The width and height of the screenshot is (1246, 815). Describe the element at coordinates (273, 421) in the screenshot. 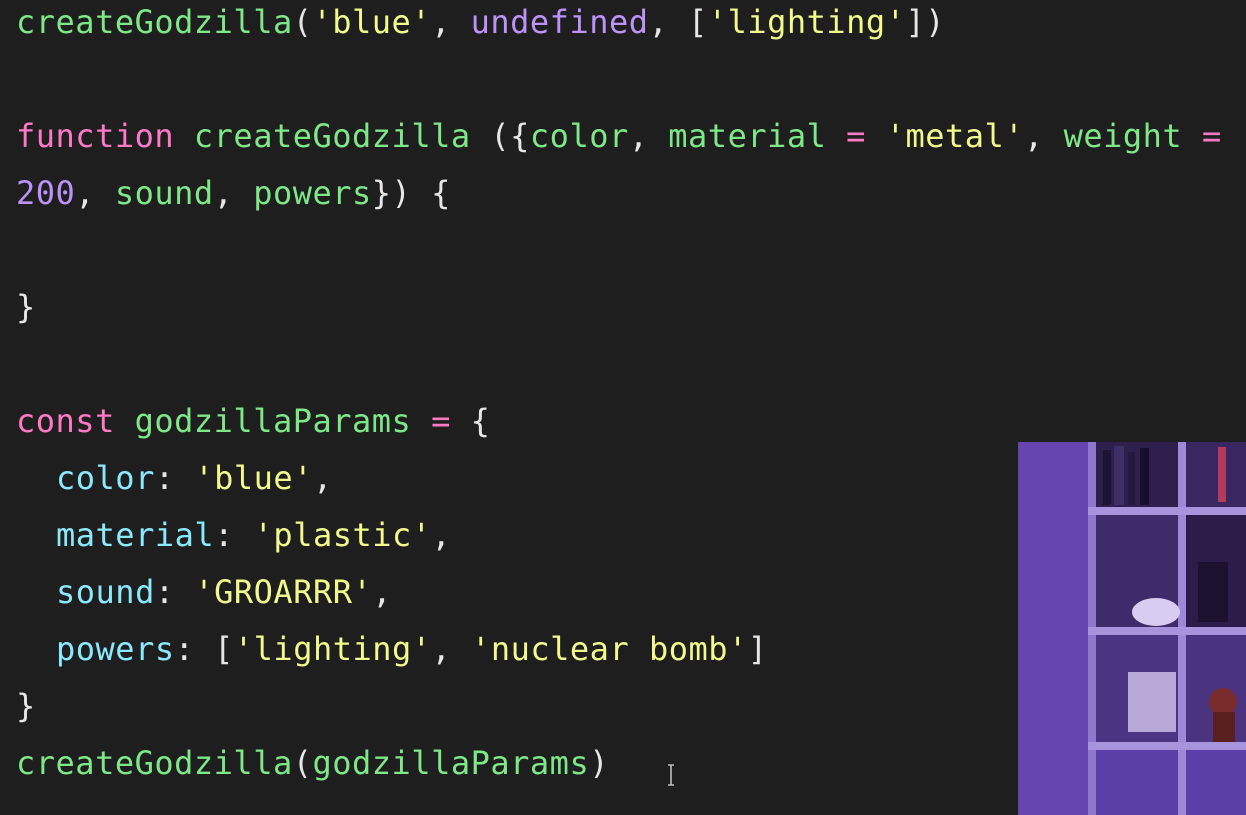

I see `variable-name: godzillaParams` at that location.